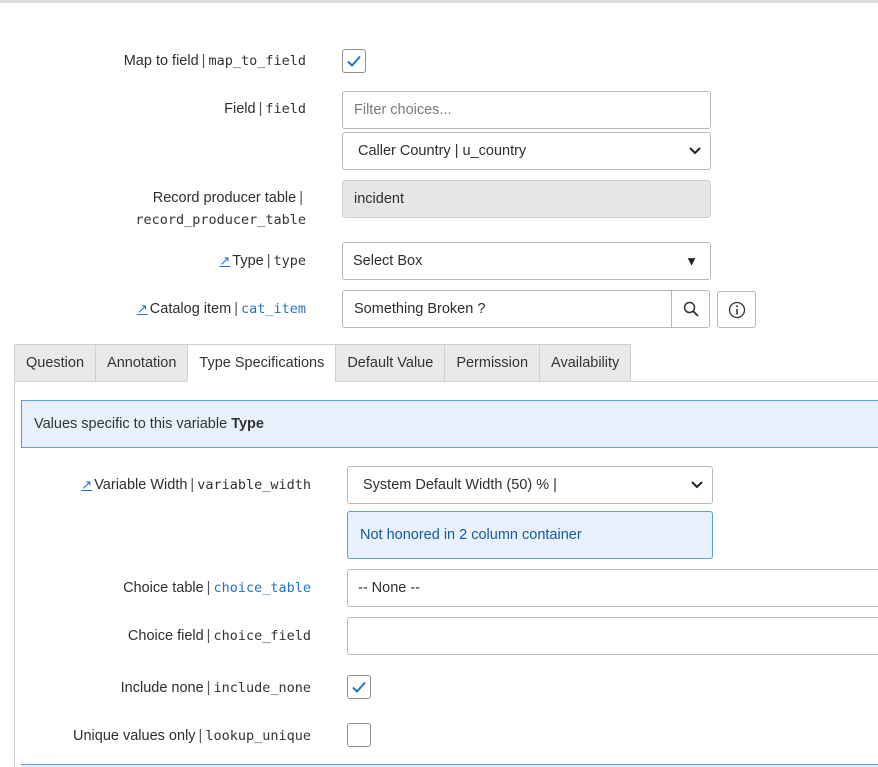  Describe the element at coordinates (420, 309) in the screenshot. I see `catalog-item-value: Something Broken ?` at that location.